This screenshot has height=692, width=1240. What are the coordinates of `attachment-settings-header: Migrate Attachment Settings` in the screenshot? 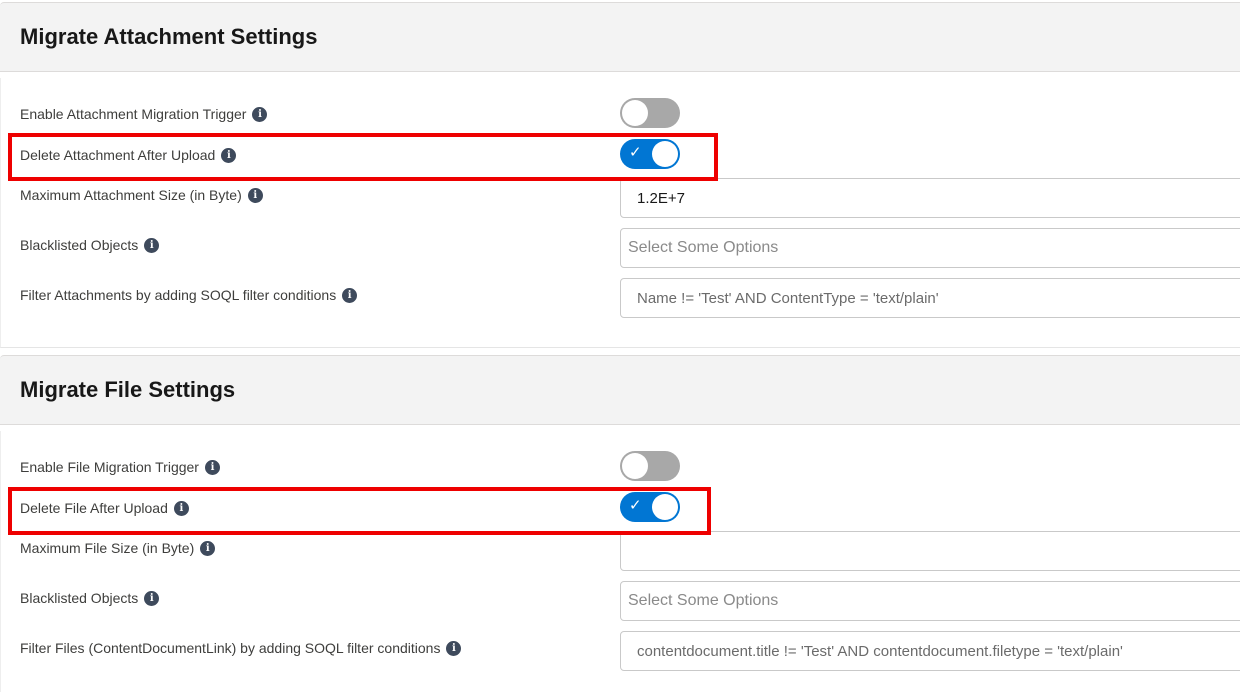 It's located at (620, 37).